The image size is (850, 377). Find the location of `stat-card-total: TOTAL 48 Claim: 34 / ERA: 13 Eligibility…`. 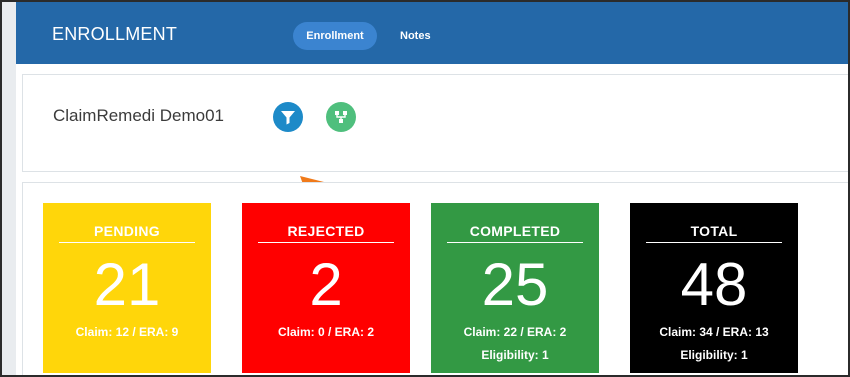

stat-card-total: TOTAL 48 Claim: 34 / ERA: 13 Eligibility… is located at coordinates (714, 288).